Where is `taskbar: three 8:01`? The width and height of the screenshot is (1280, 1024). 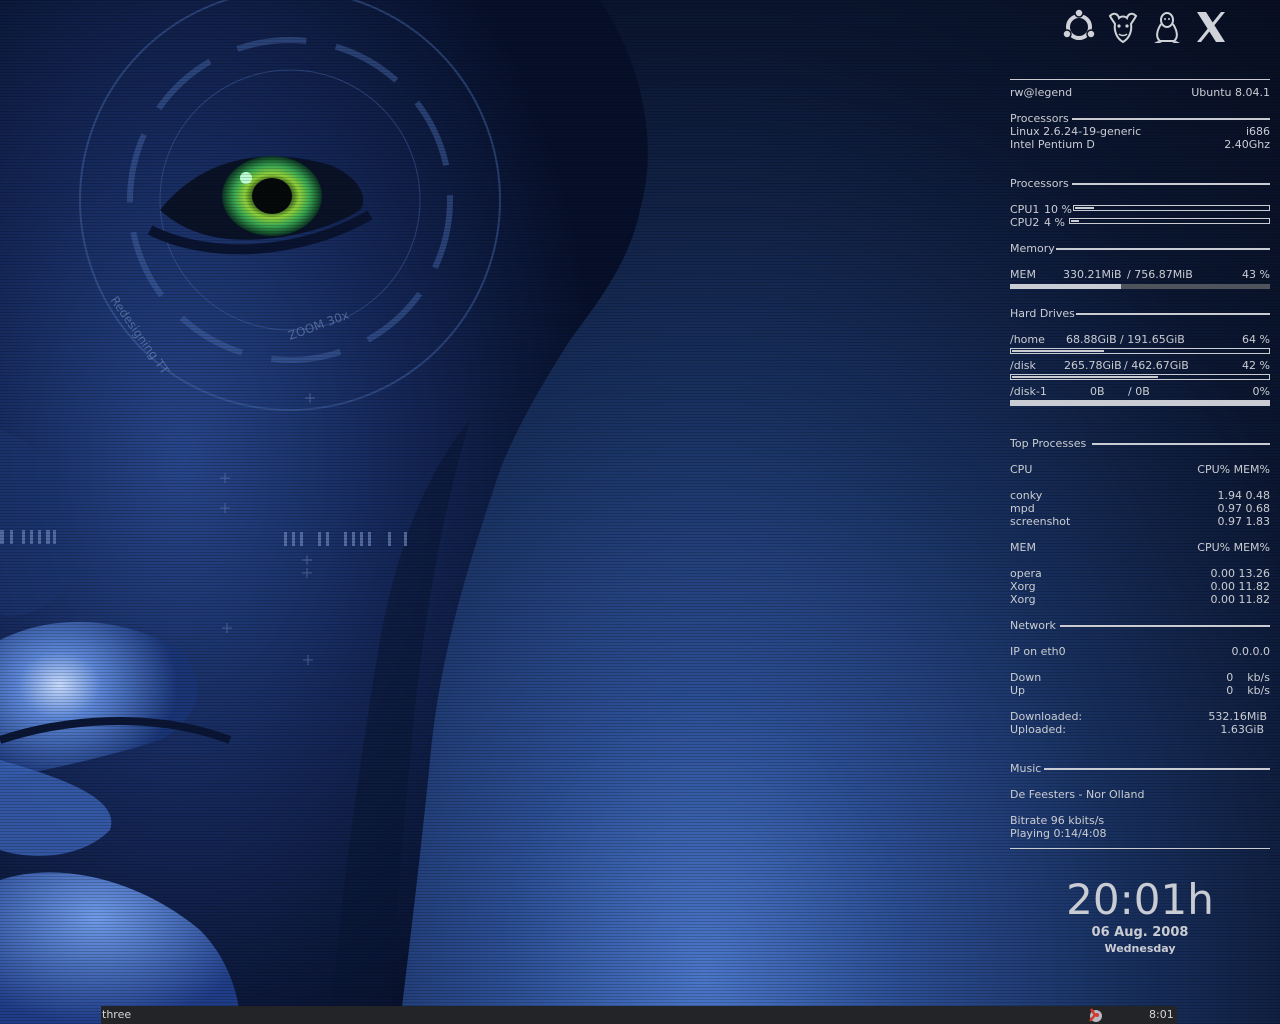 taskbar: three 8:01 is located at coordinates (639, 1015).